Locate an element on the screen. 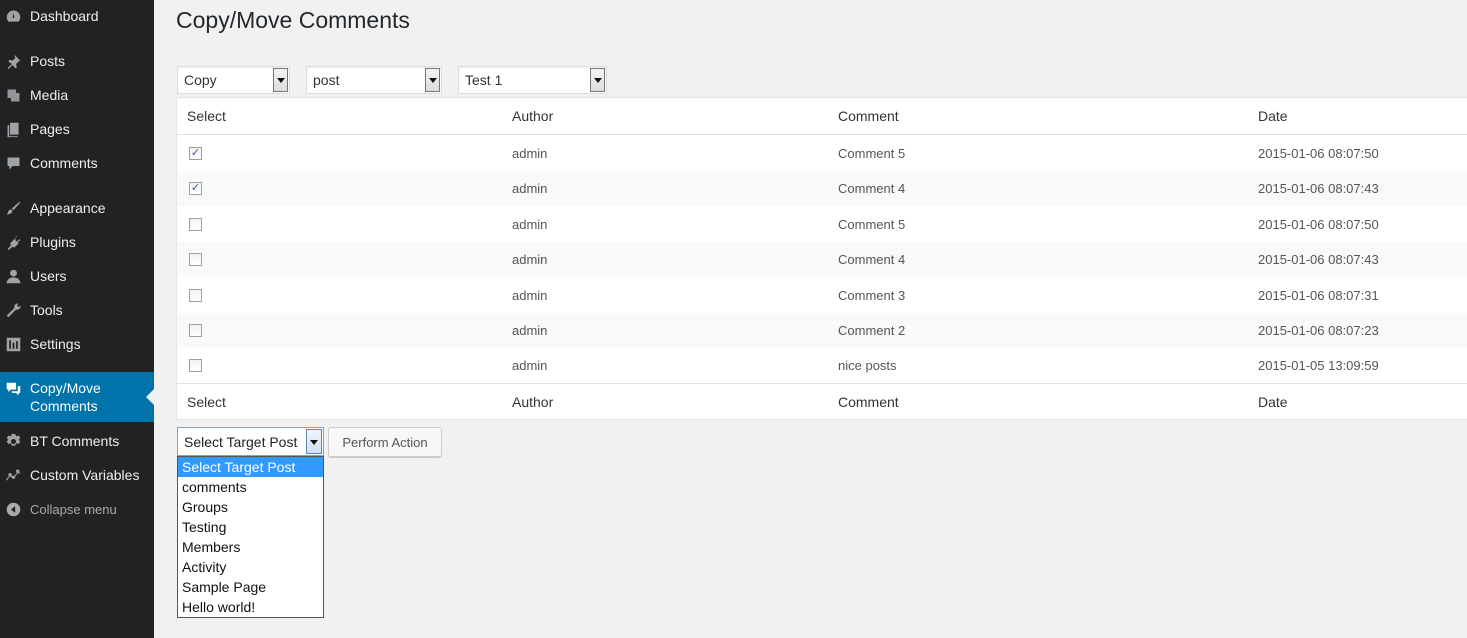  post-select-value: Test 1 is located at coordinates (484, 80).